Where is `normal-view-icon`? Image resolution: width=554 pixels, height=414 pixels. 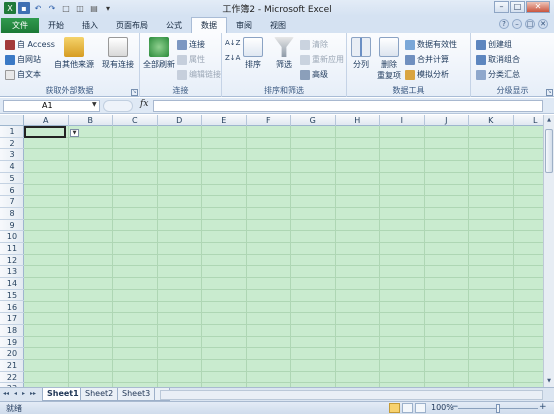 normal-view-icon is located at coordinates (394, 408).